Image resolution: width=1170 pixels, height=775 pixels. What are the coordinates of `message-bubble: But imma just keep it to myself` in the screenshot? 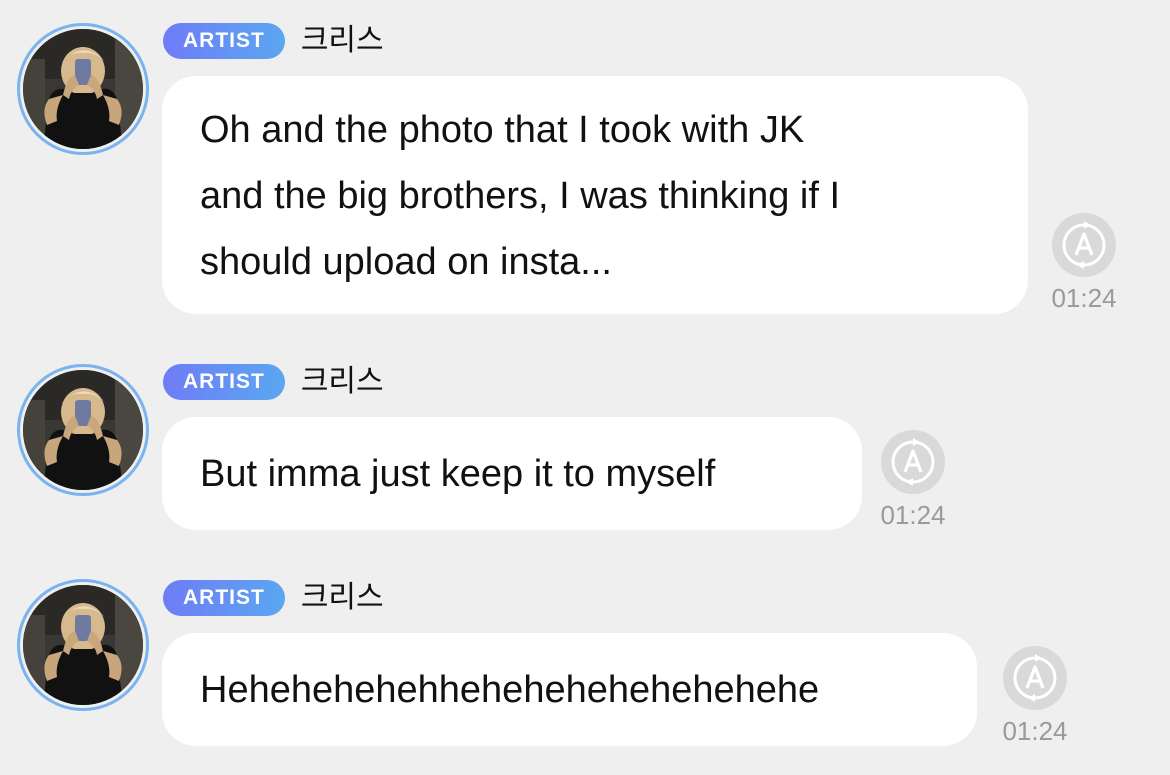 It's located at (512, 473).